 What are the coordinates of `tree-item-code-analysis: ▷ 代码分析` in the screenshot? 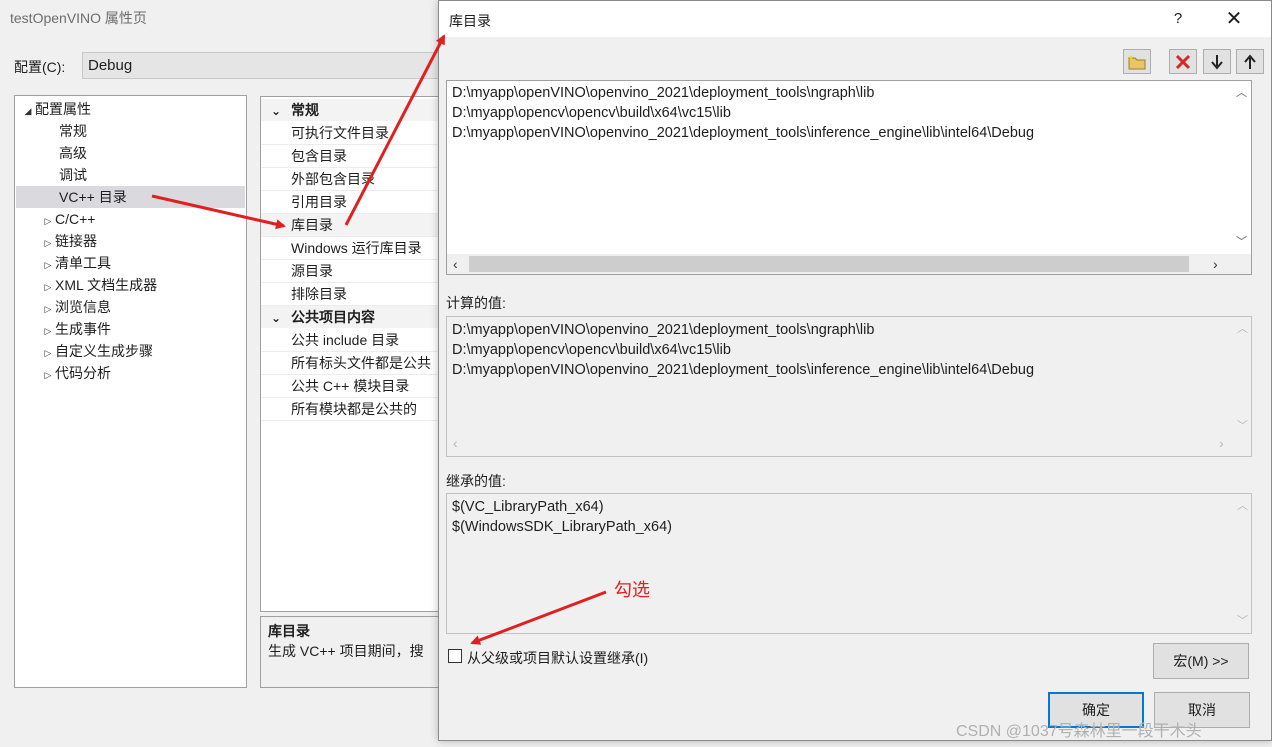 It's located at (76, 373).